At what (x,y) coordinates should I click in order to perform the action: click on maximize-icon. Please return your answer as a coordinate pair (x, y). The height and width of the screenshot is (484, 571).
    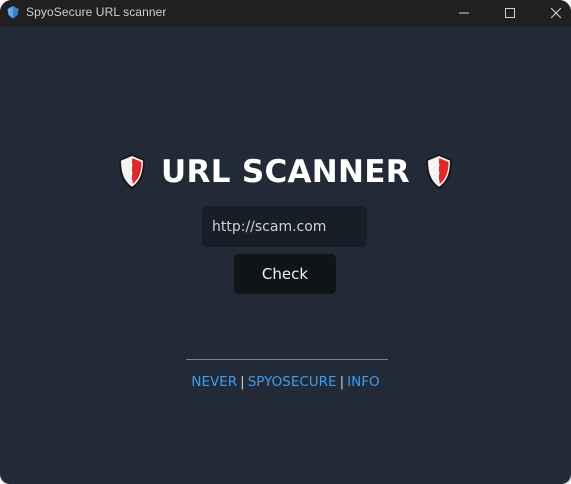
    Looking at the image, I should click on (510, 13).